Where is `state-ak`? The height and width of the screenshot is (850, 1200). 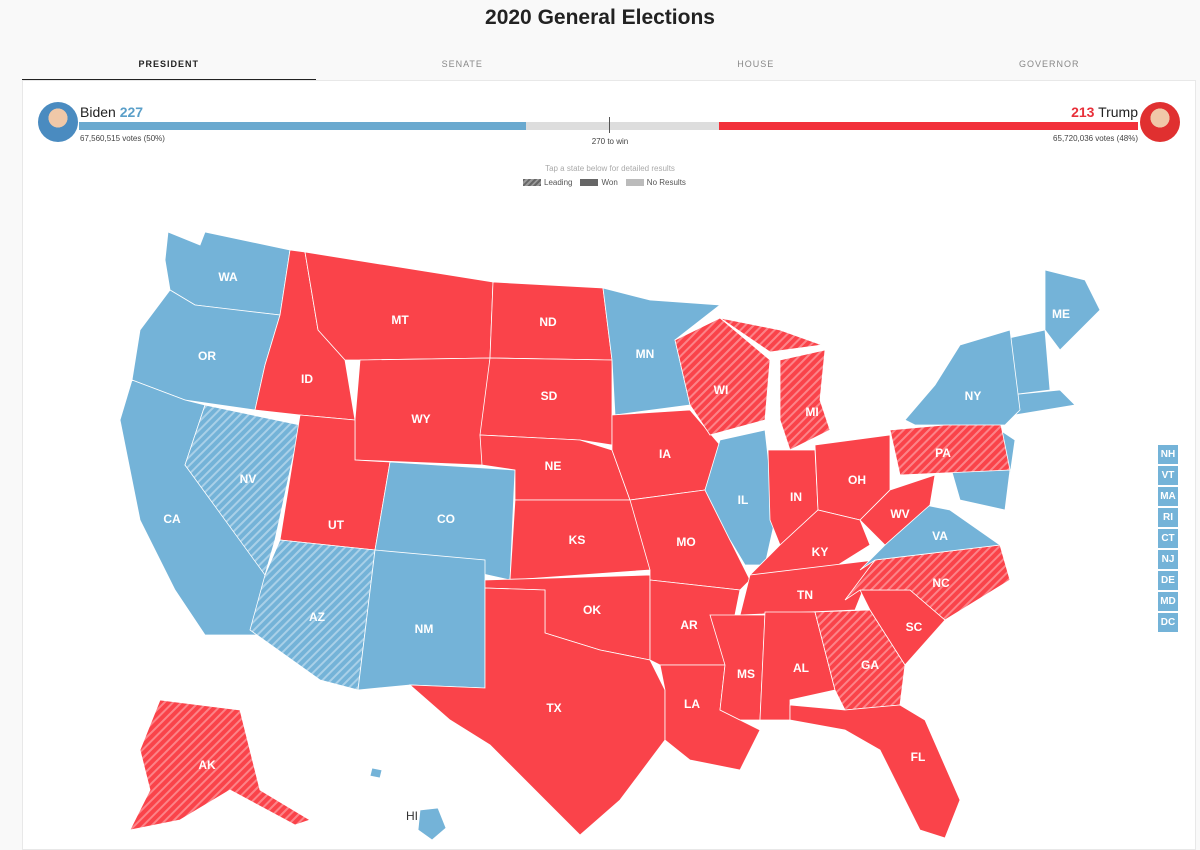 state-ak is located at coordinates (220, 765).